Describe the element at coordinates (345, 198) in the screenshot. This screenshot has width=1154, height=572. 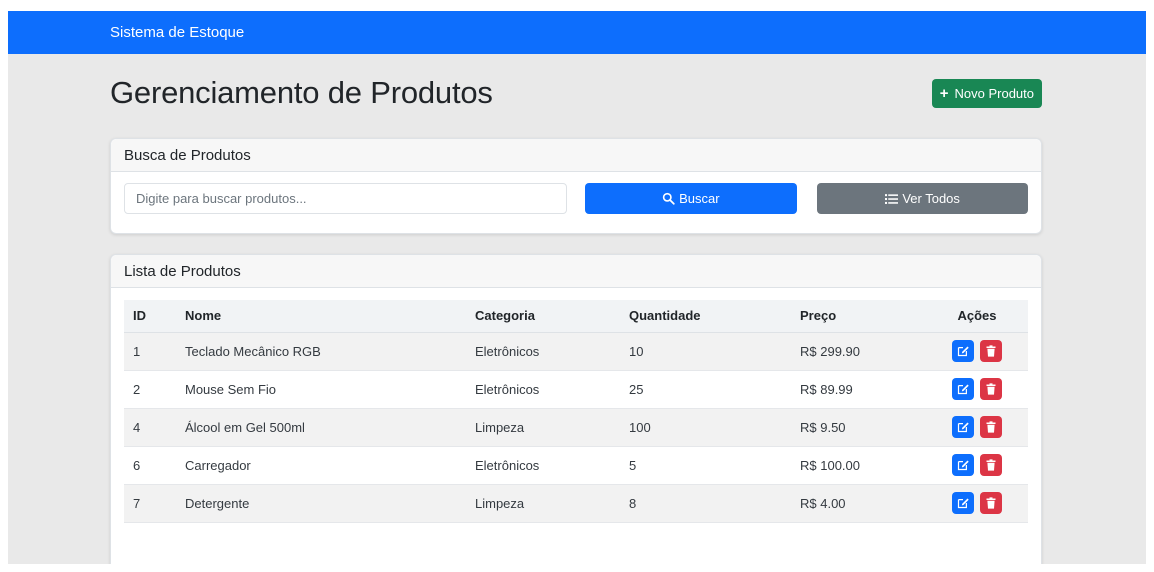
I see `search-input` at that location.